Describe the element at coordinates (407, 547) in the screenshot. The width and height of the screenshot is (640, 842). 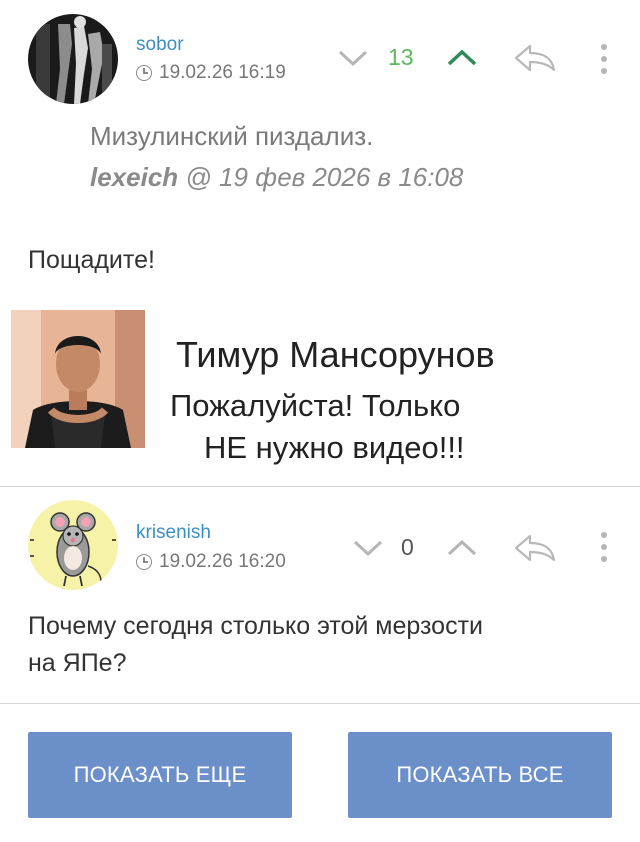
I see `score: 0` at that location.